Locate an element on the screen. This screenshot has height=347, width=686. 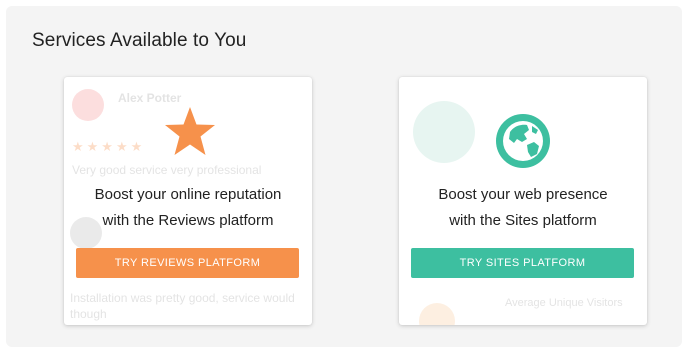
sites-headline-line1: Boost your web presence is located at coordinates (523, 194).